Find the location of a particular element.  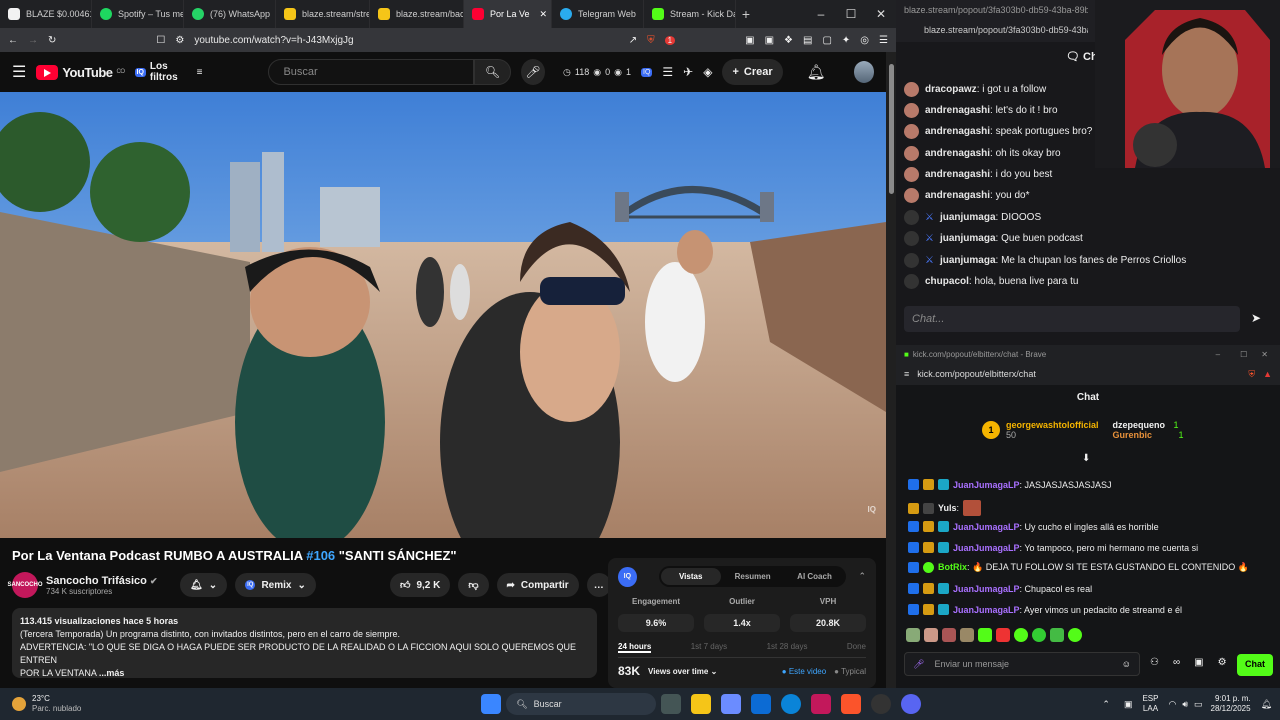

show-more-link: ...más is located at coordinates (112, 673).